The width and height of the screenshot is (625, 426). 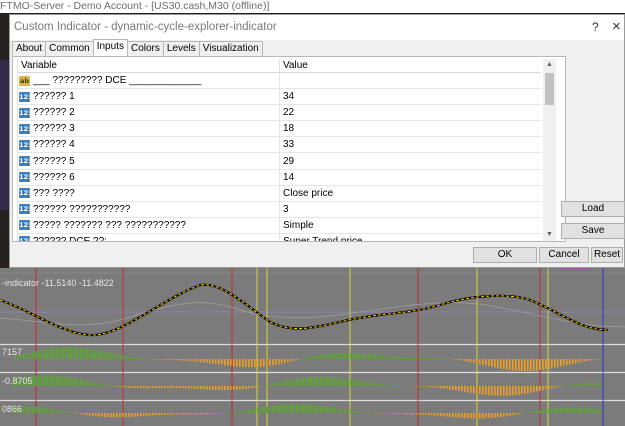 What do you see at coordinates (321, 237) in the screenshot?
I see `value-cell: Super Trend price` at bounding box center [321, 237].